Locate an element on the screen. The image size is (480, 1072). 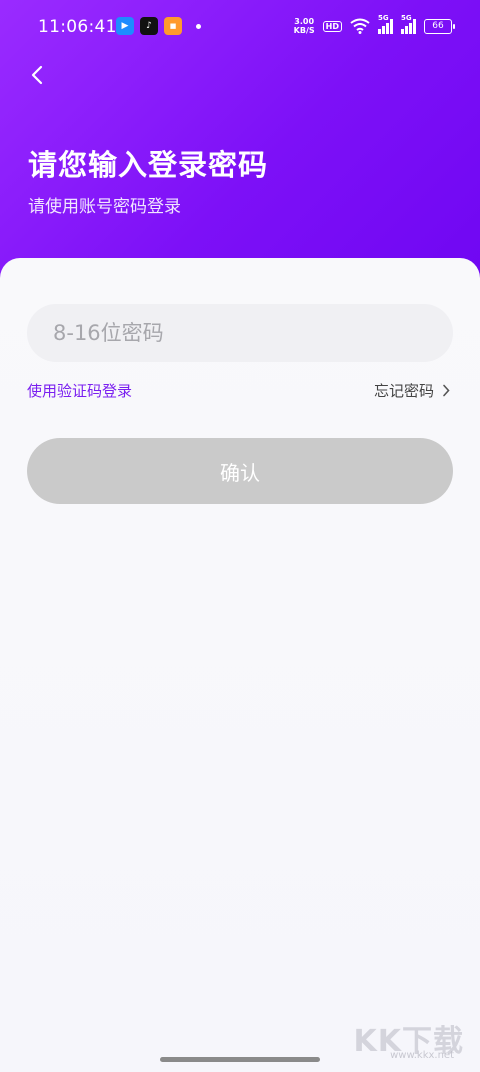
confirm-button: 确认 is located at coordinates (240, 471).